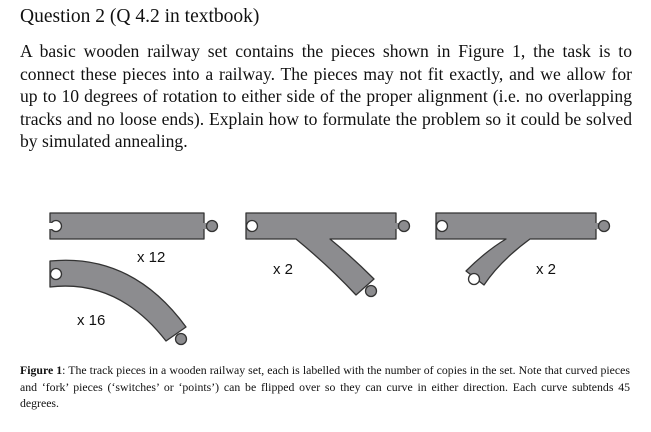 The height and width of the screenshot is (432, 651). I want to click on caption-label: Figure 1, so click(41, 370).